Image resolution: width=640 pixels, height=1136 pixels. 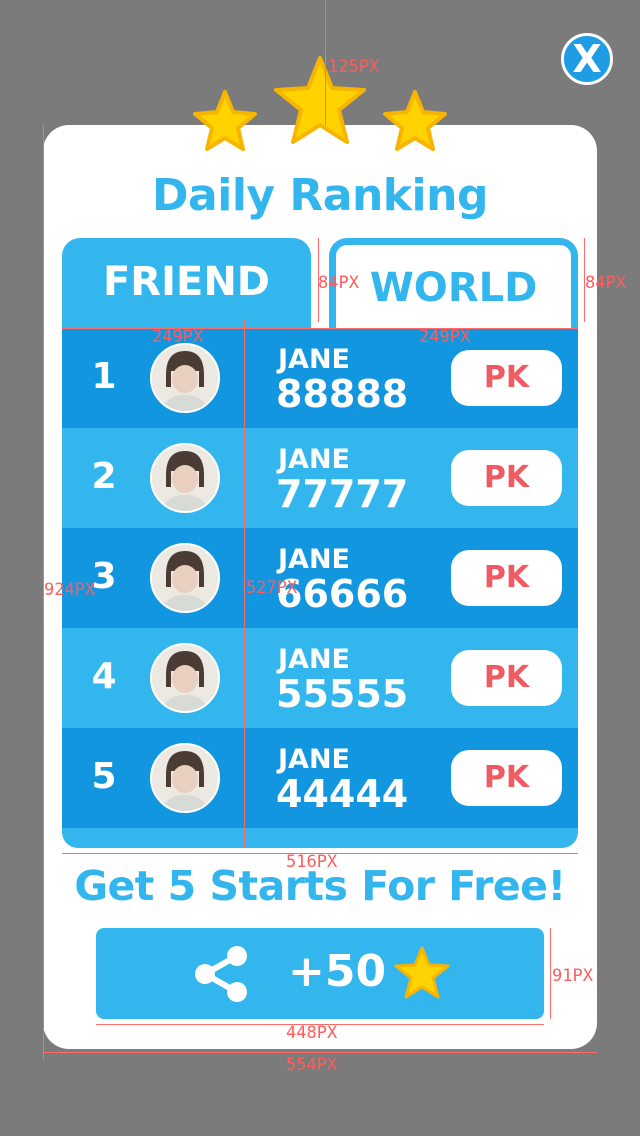 What do you see at coordinates (342, 394) in the screenshot?
I see `player-score: 88888` at bounding box center [342, 394].